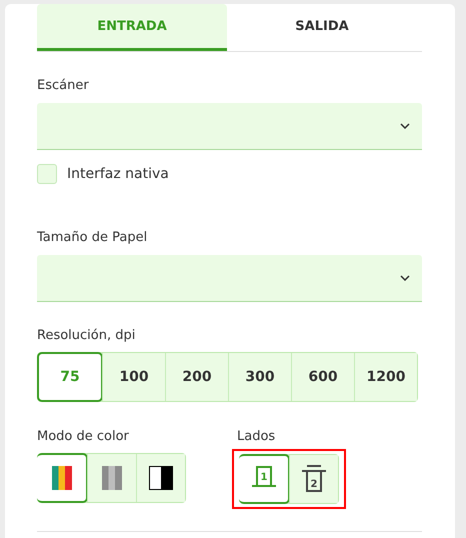  I want to click on color-mode-option, so click(62, 478).